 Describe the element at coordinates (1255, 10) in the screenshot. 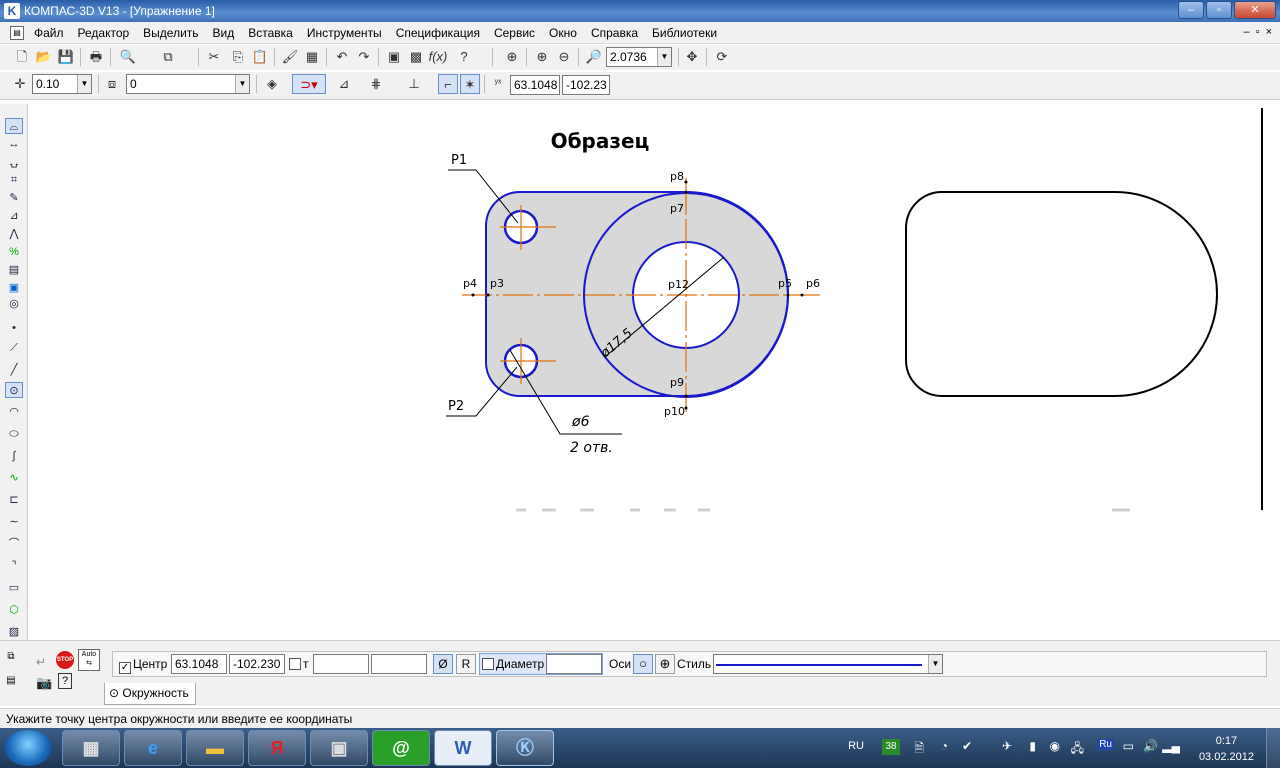

I see `close-button: ✕` at that location.